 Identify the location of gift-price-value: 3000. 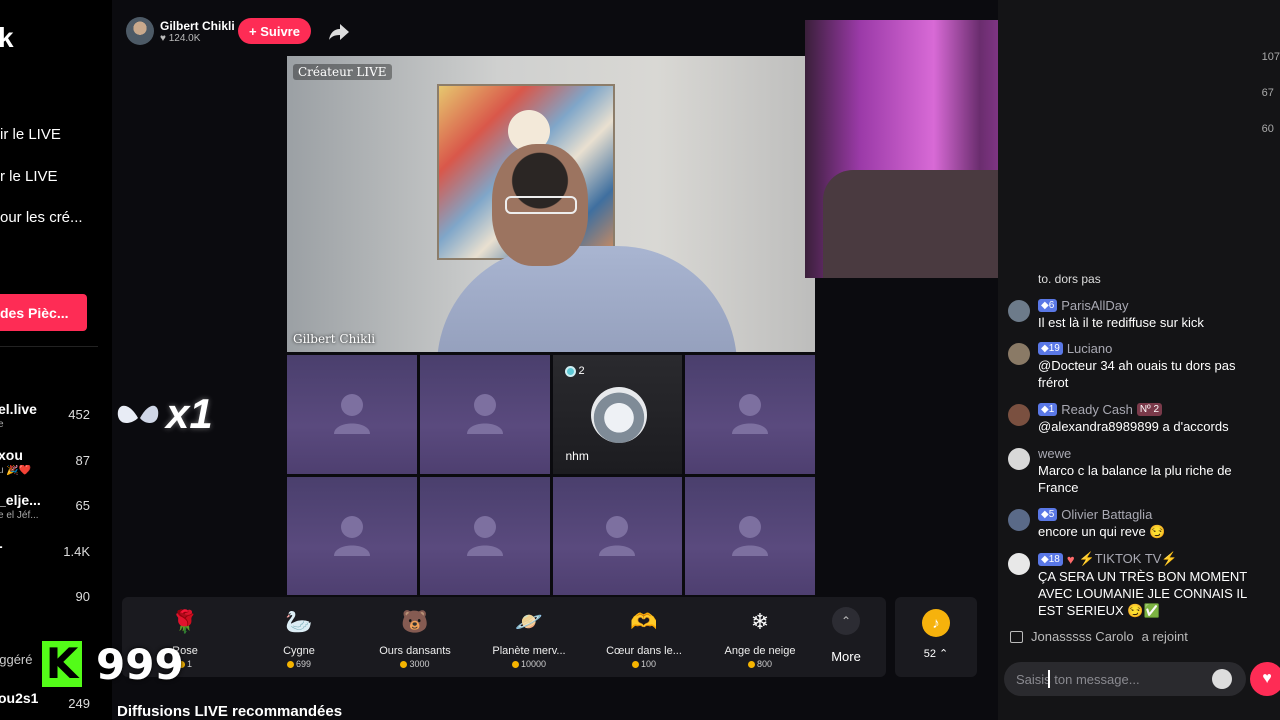
(419, 664).